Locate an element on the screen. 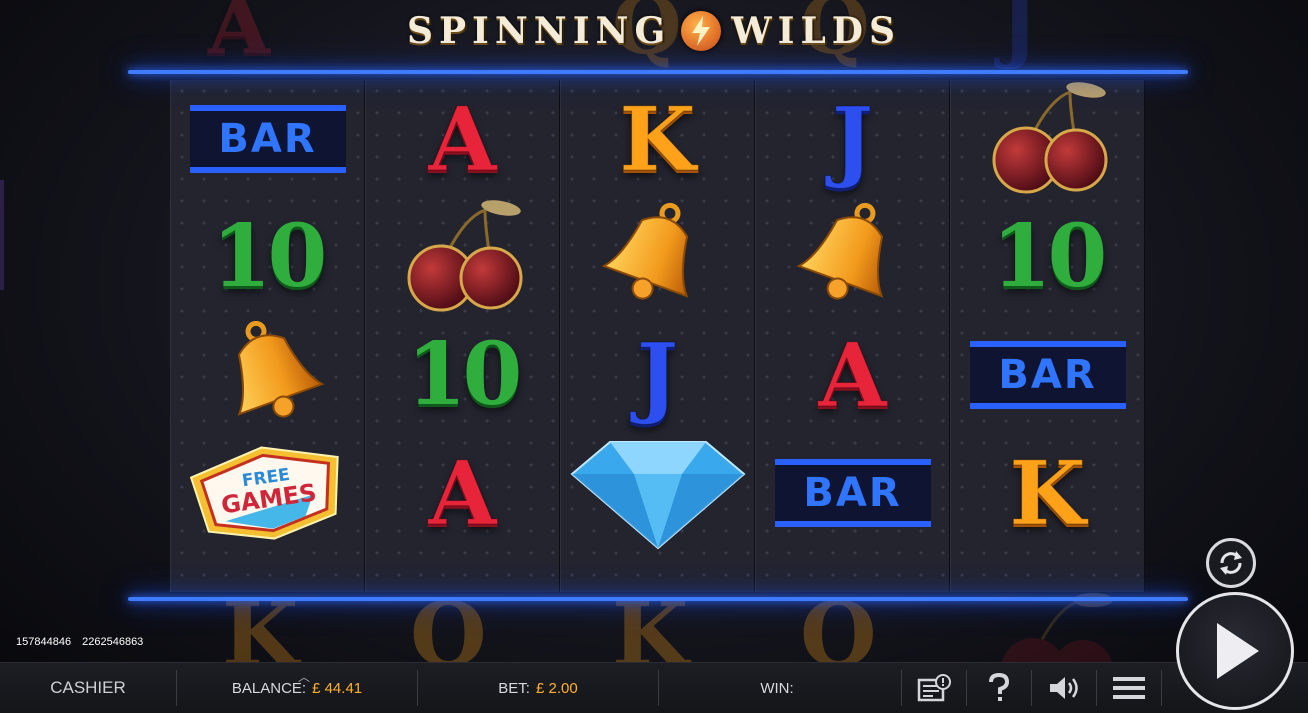 This screenshot has height=713, width=1308. reel-1: BAR 10 FREE GAMES is located at coordinates (267, 336).